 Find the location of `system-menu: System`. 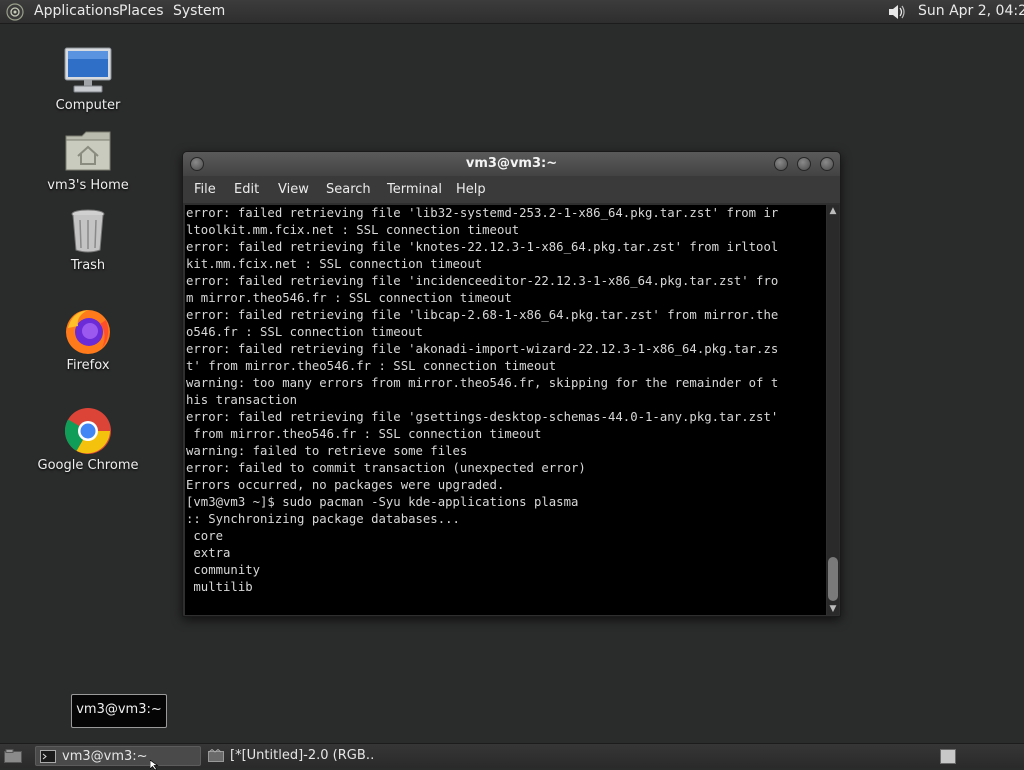

system-menu: System is located at coordinates (199, 11).